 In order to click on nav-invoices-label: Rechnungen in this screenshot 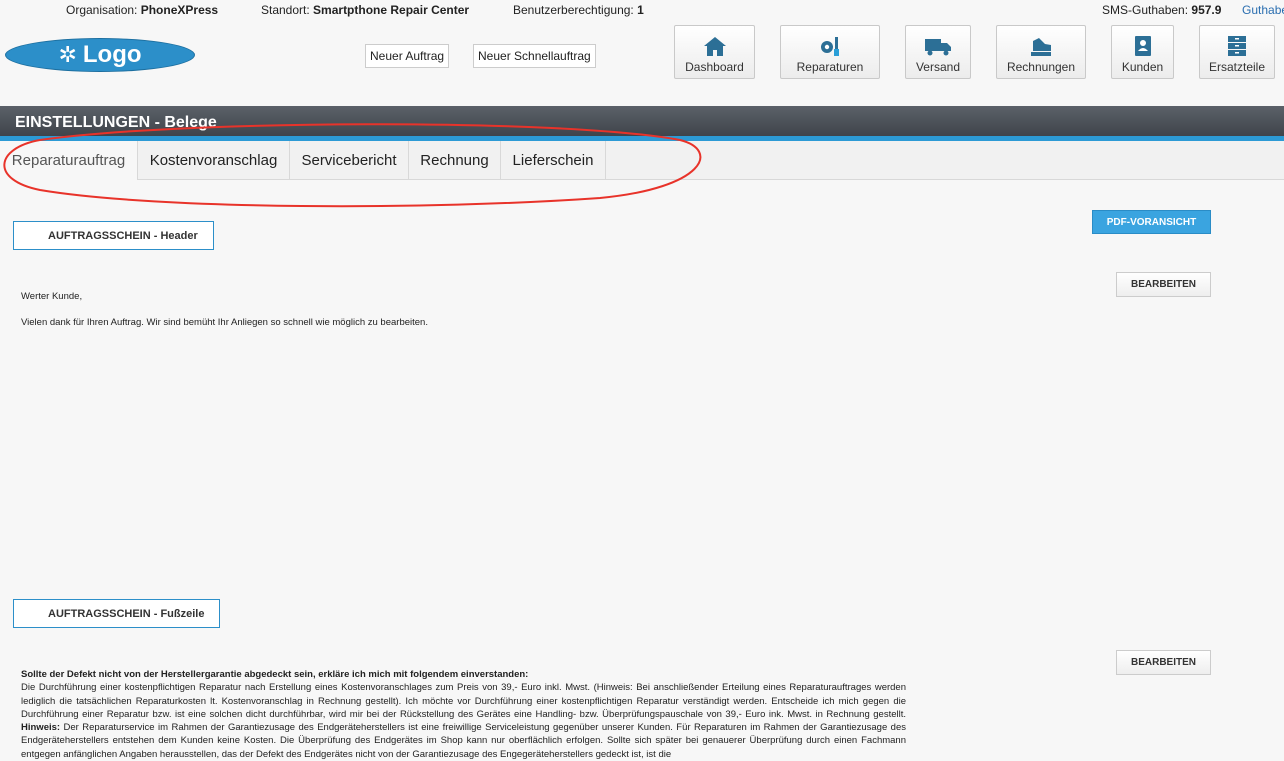, I will do `click(1041, 67)`.